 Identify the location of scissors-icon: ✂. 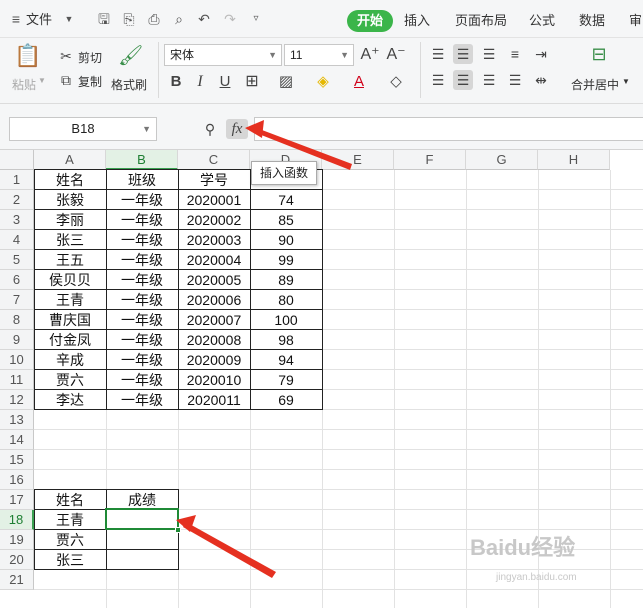
(66, 56).